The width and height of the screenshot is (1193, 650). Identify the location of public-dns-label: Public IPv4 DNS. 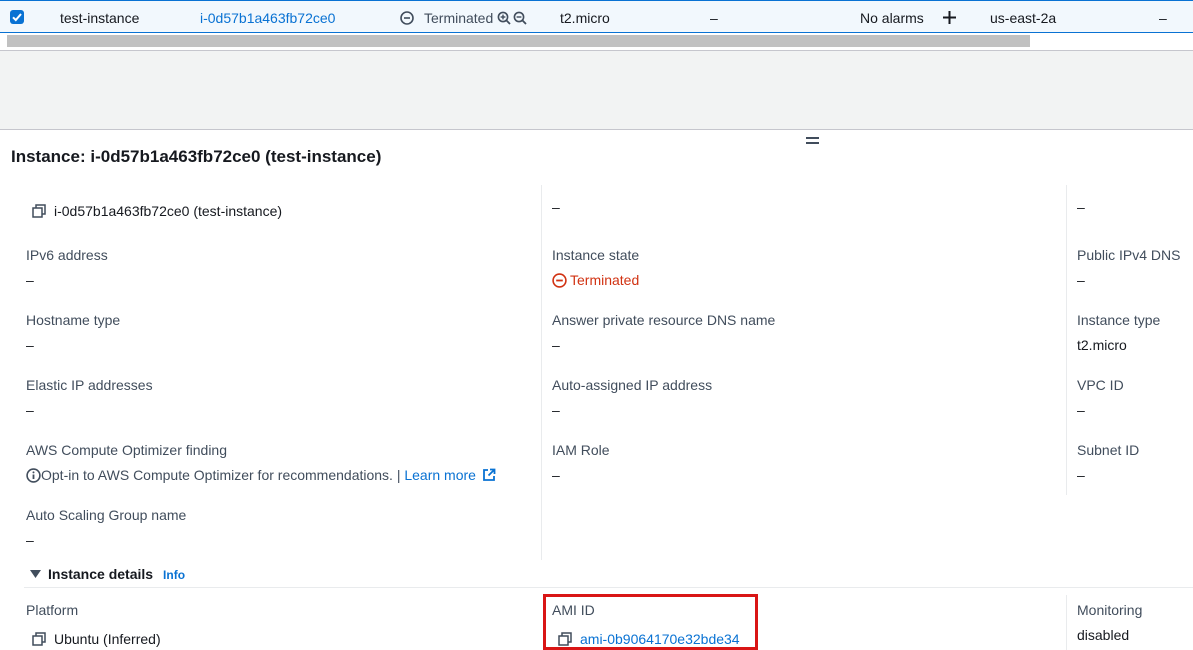
(1129, 255).